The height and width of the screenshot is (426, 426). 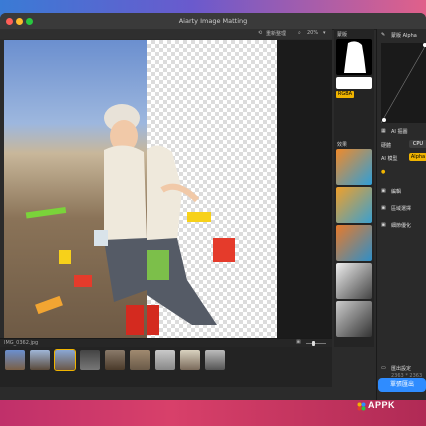 What do you see at coordinates (65, 360) in the screenshot?
I see `filmstrip-thumb-selected` at bounding box center [65, 360].